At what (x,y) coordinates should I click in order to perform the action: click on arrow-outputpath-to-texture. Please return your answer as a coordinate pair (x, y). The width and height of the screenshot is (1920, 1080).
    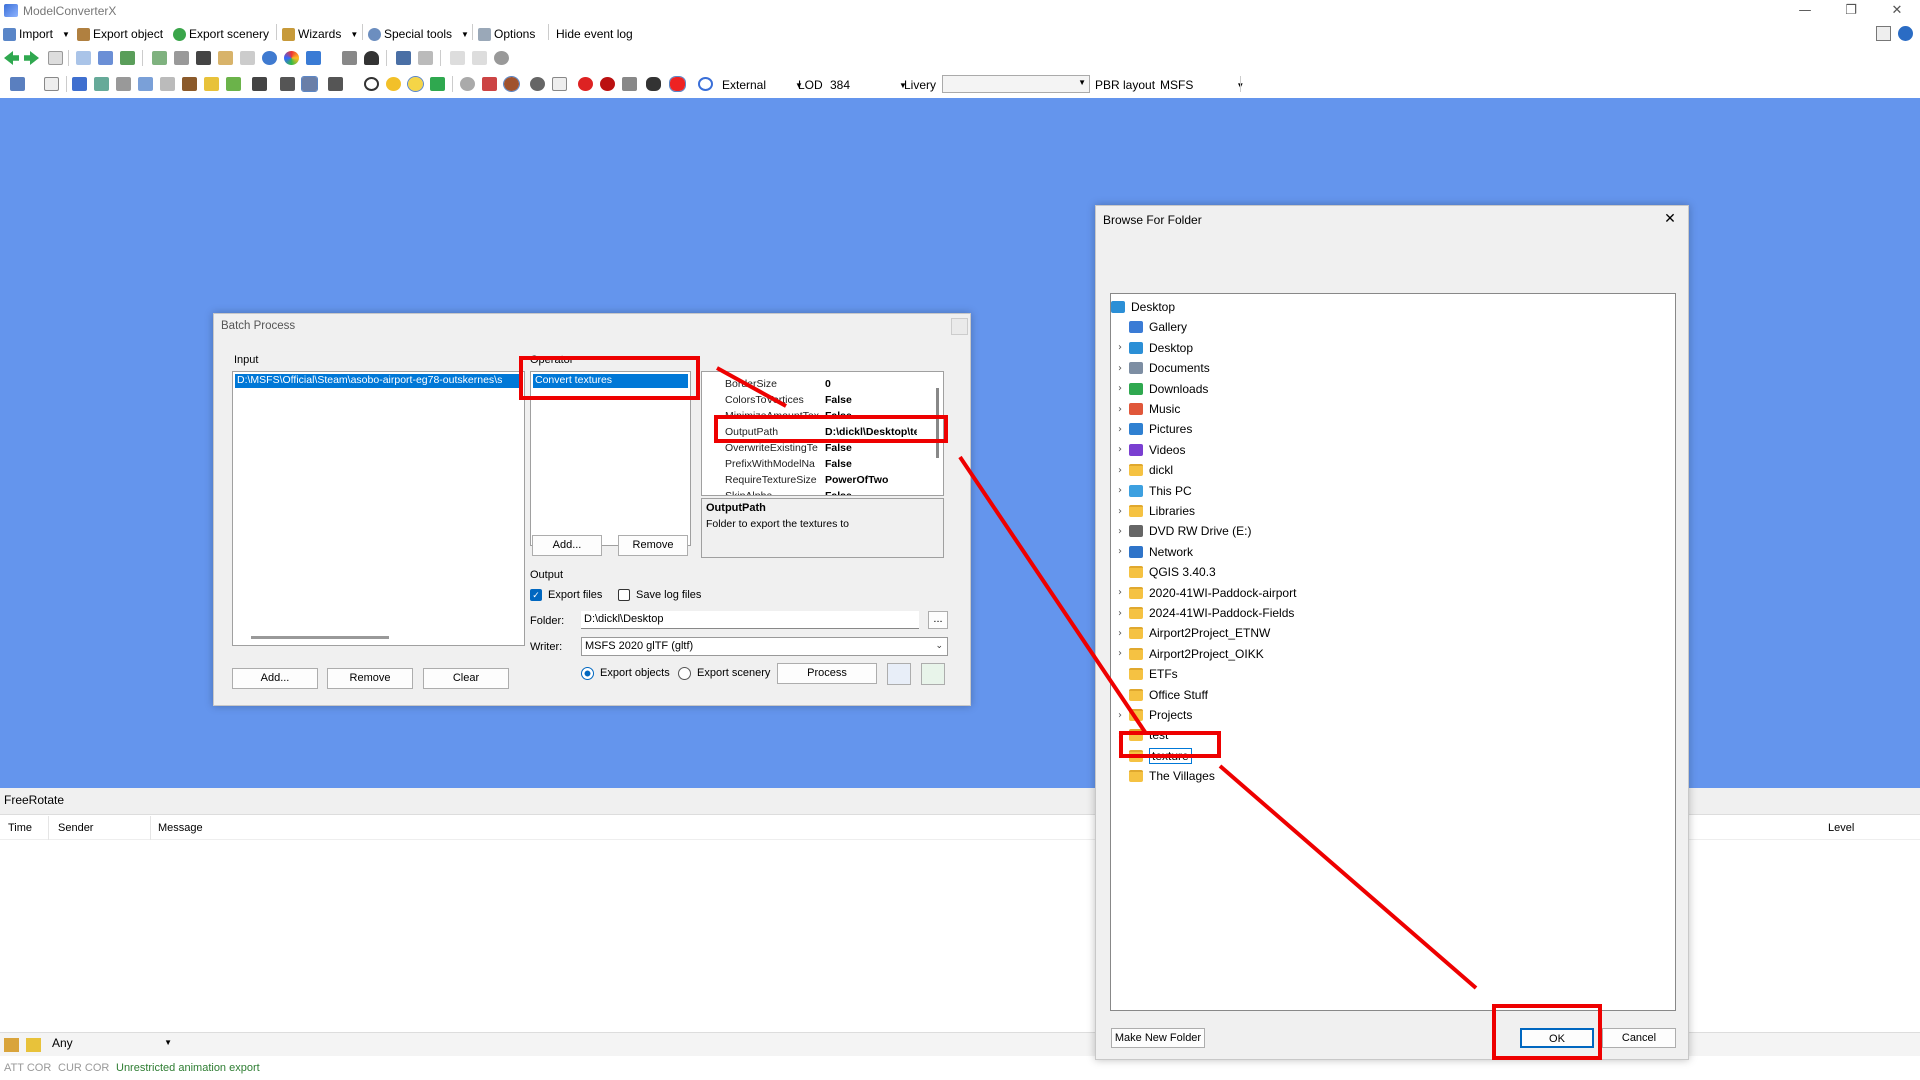
    Looking at the image, I should click on (1052, 594).